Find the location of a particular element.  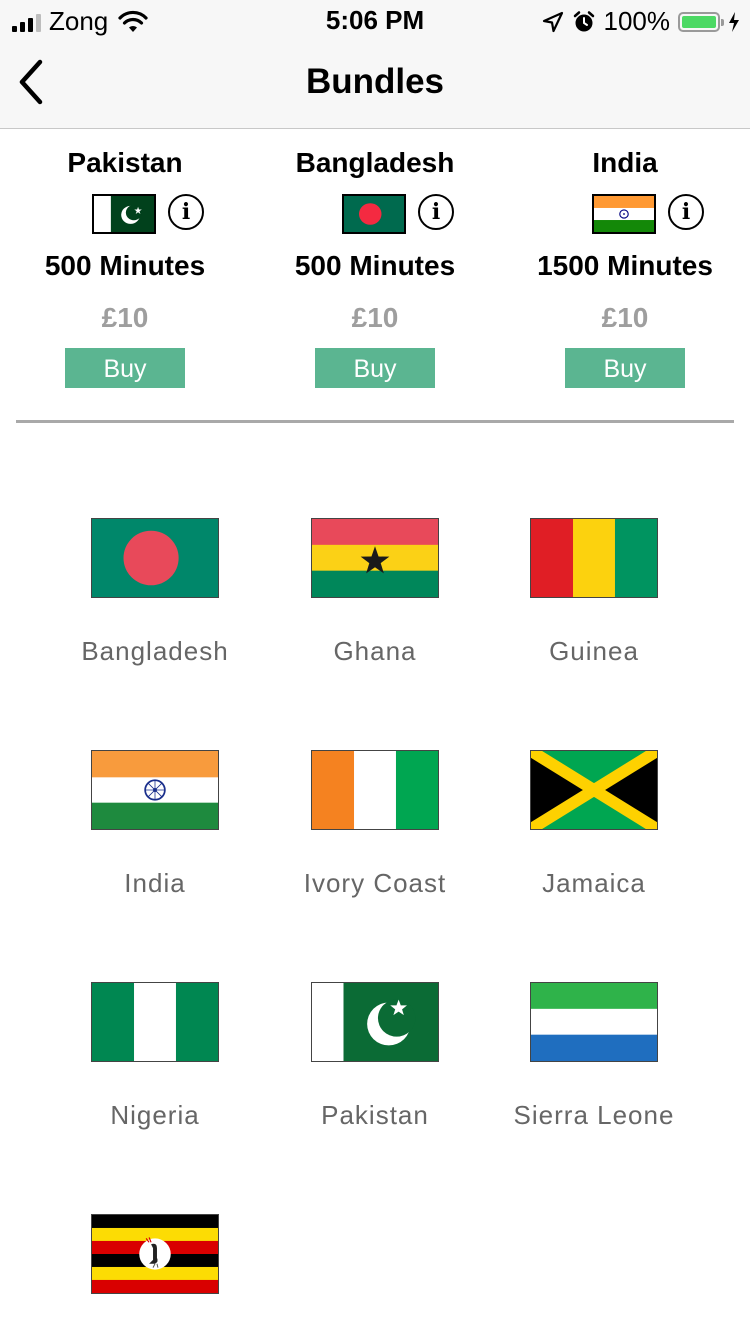

bundle-country: India is located at coordinates (625, 162).